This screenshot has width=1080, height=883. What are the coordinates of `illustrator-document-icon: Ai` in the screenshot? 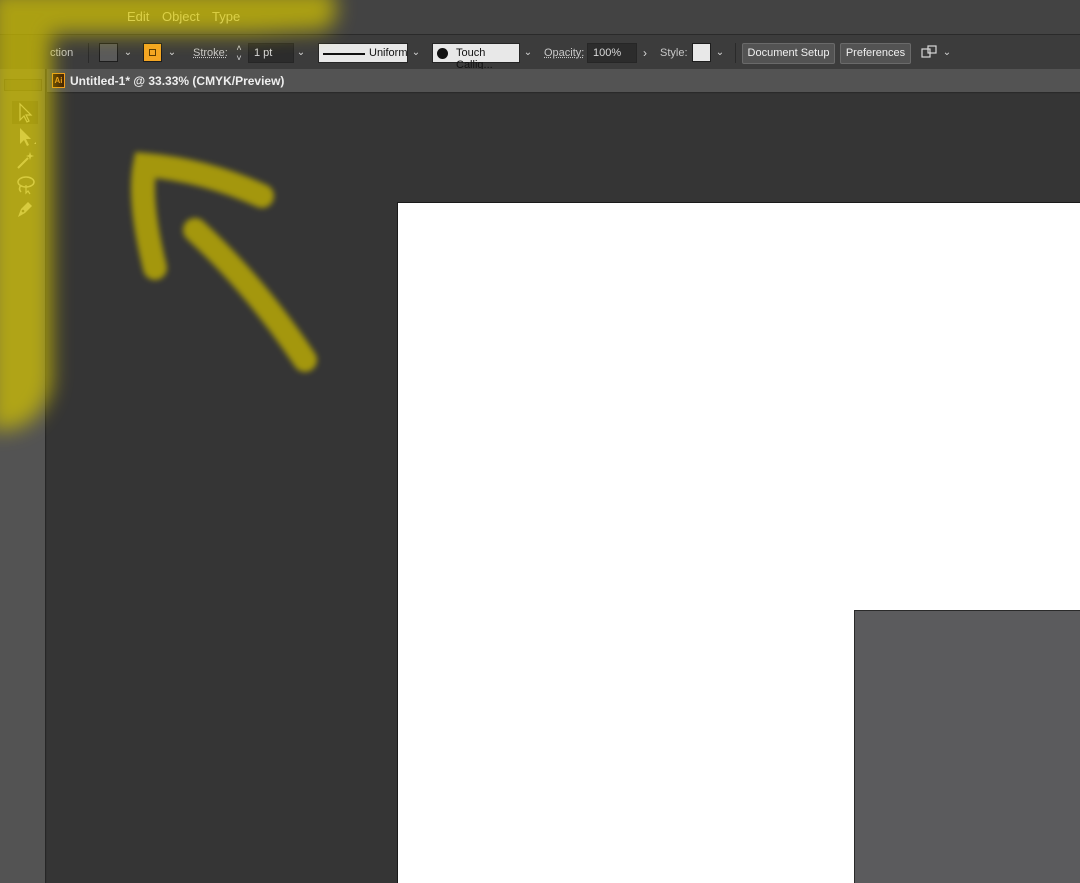 It's located at (58, 80).